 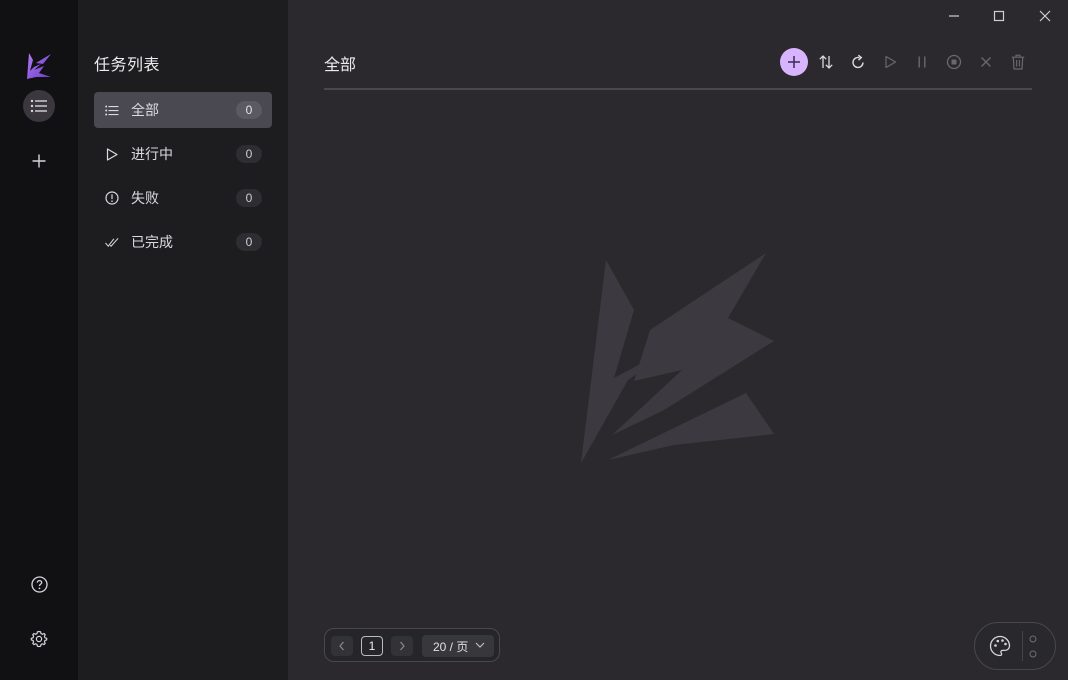 I want to click on next-page-button, so click(x=402, y=646).